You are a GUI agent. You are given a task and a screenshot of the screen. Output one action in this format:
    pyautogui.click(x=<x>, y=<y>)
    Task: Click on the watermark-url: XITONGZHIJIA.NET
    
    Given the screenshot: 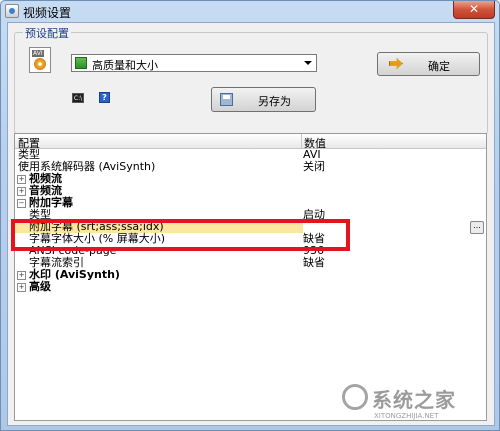 What is the action you would take?
    pyautogui.click(x=406, y=416)
    